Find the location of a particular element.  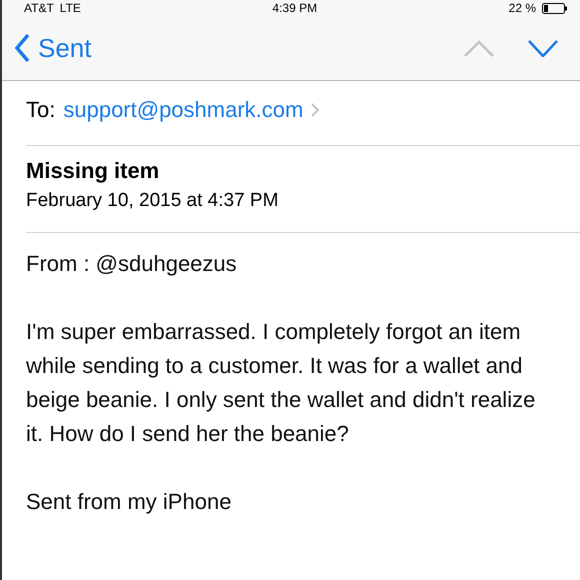

next-message-button is located at coordinates (543, 48).